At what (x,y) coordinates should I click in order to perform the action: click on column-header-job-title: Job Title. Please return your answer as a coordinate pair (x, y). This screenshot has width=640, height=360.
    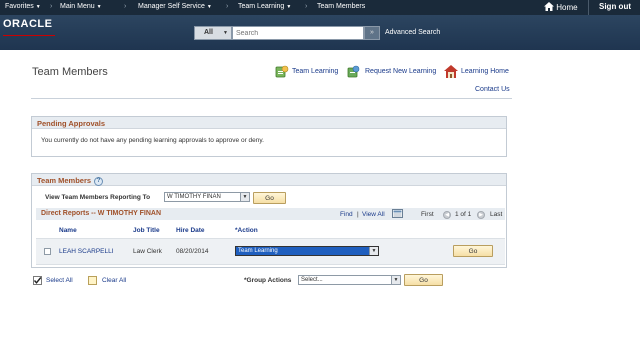
    Looking at the image, I should click on (146, 230).